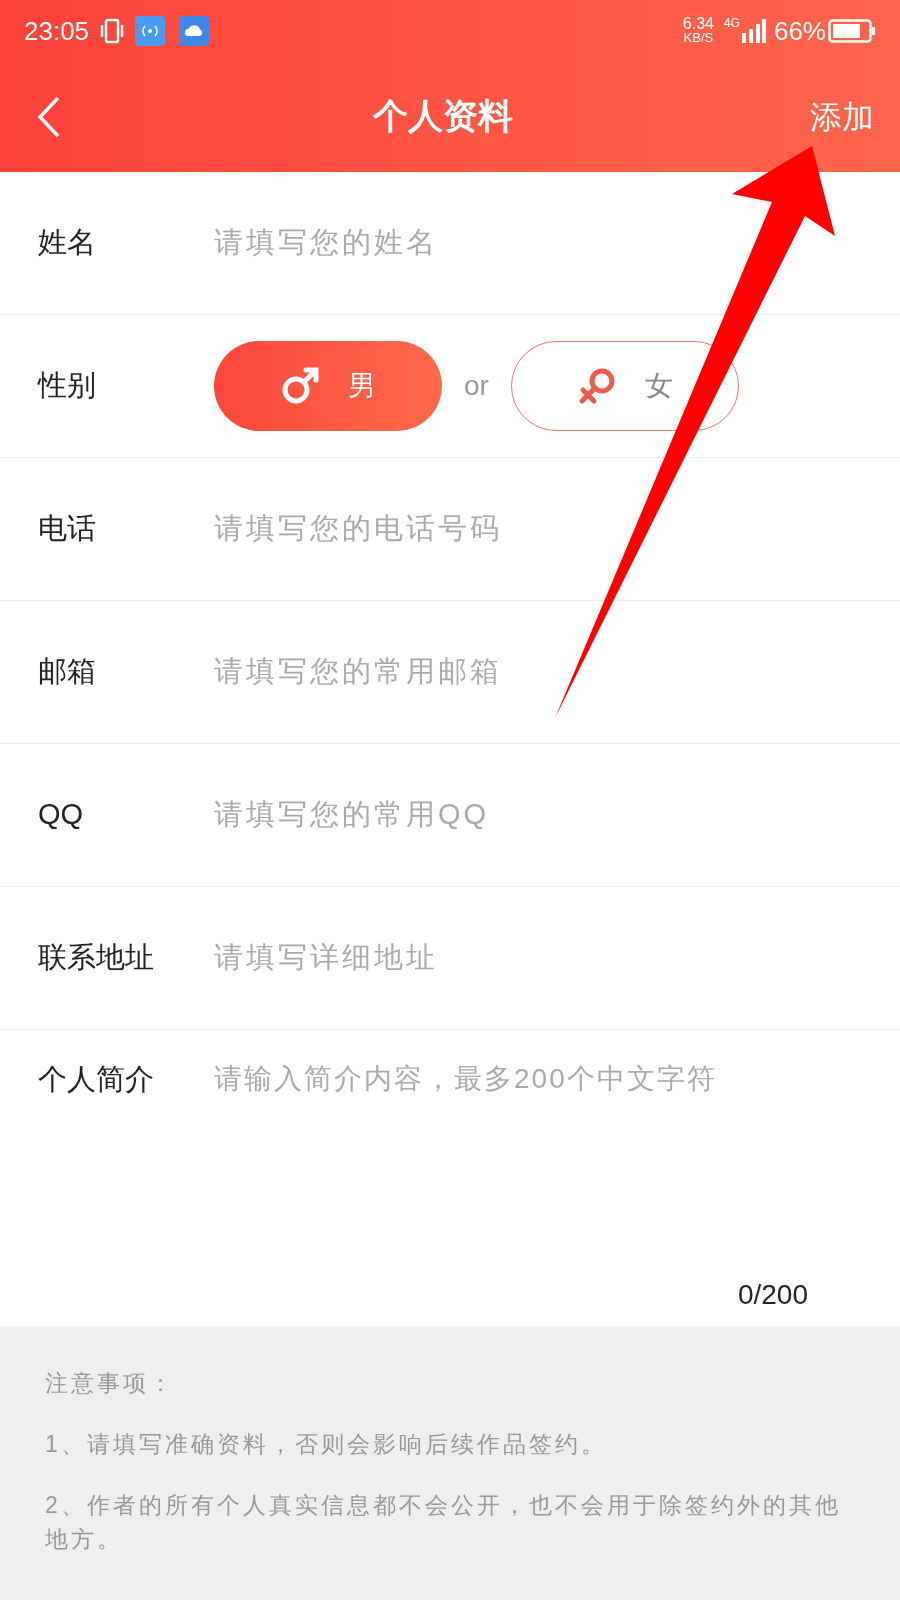  Describe the element at coordinates (96, 958) in the screenshot. I see `field-label: 联系地址` at that location.